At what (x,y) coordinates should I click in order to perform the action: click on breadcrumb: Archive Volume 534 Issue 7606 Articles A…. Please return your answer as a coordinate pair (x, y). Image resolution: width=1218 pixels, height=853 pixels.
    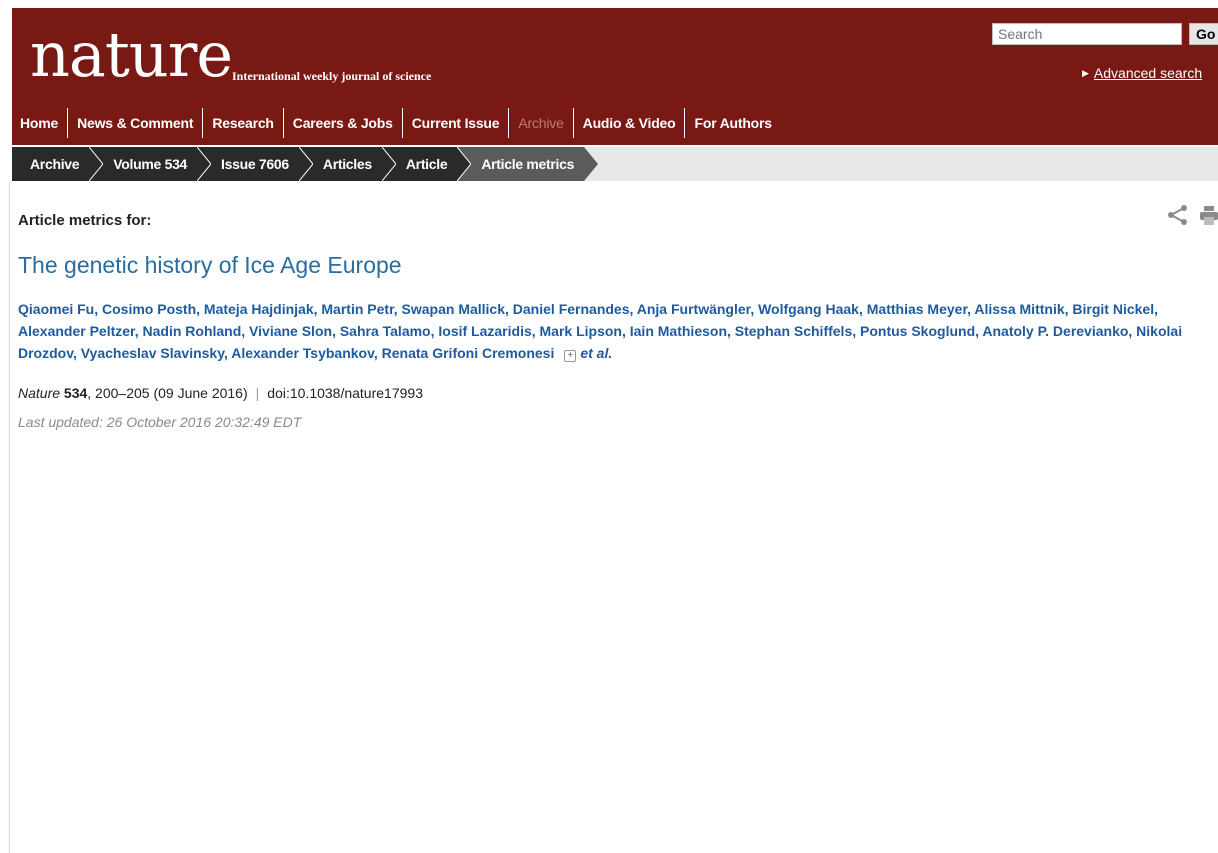
    Looking at the image, I should click on (615, 164).